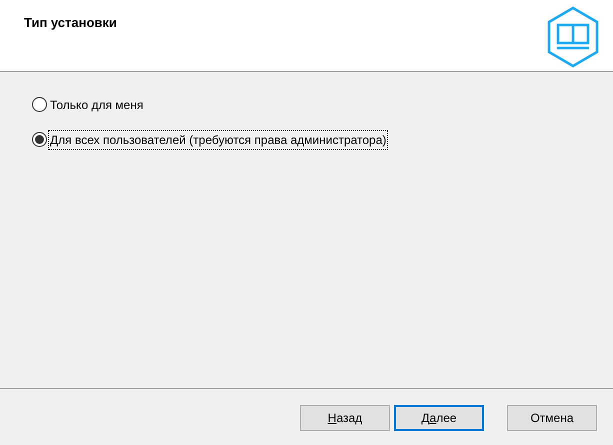 The height and width of the screenshot is (445, 613). I want to click on radio-option: Только для меня, so click(88, 104).